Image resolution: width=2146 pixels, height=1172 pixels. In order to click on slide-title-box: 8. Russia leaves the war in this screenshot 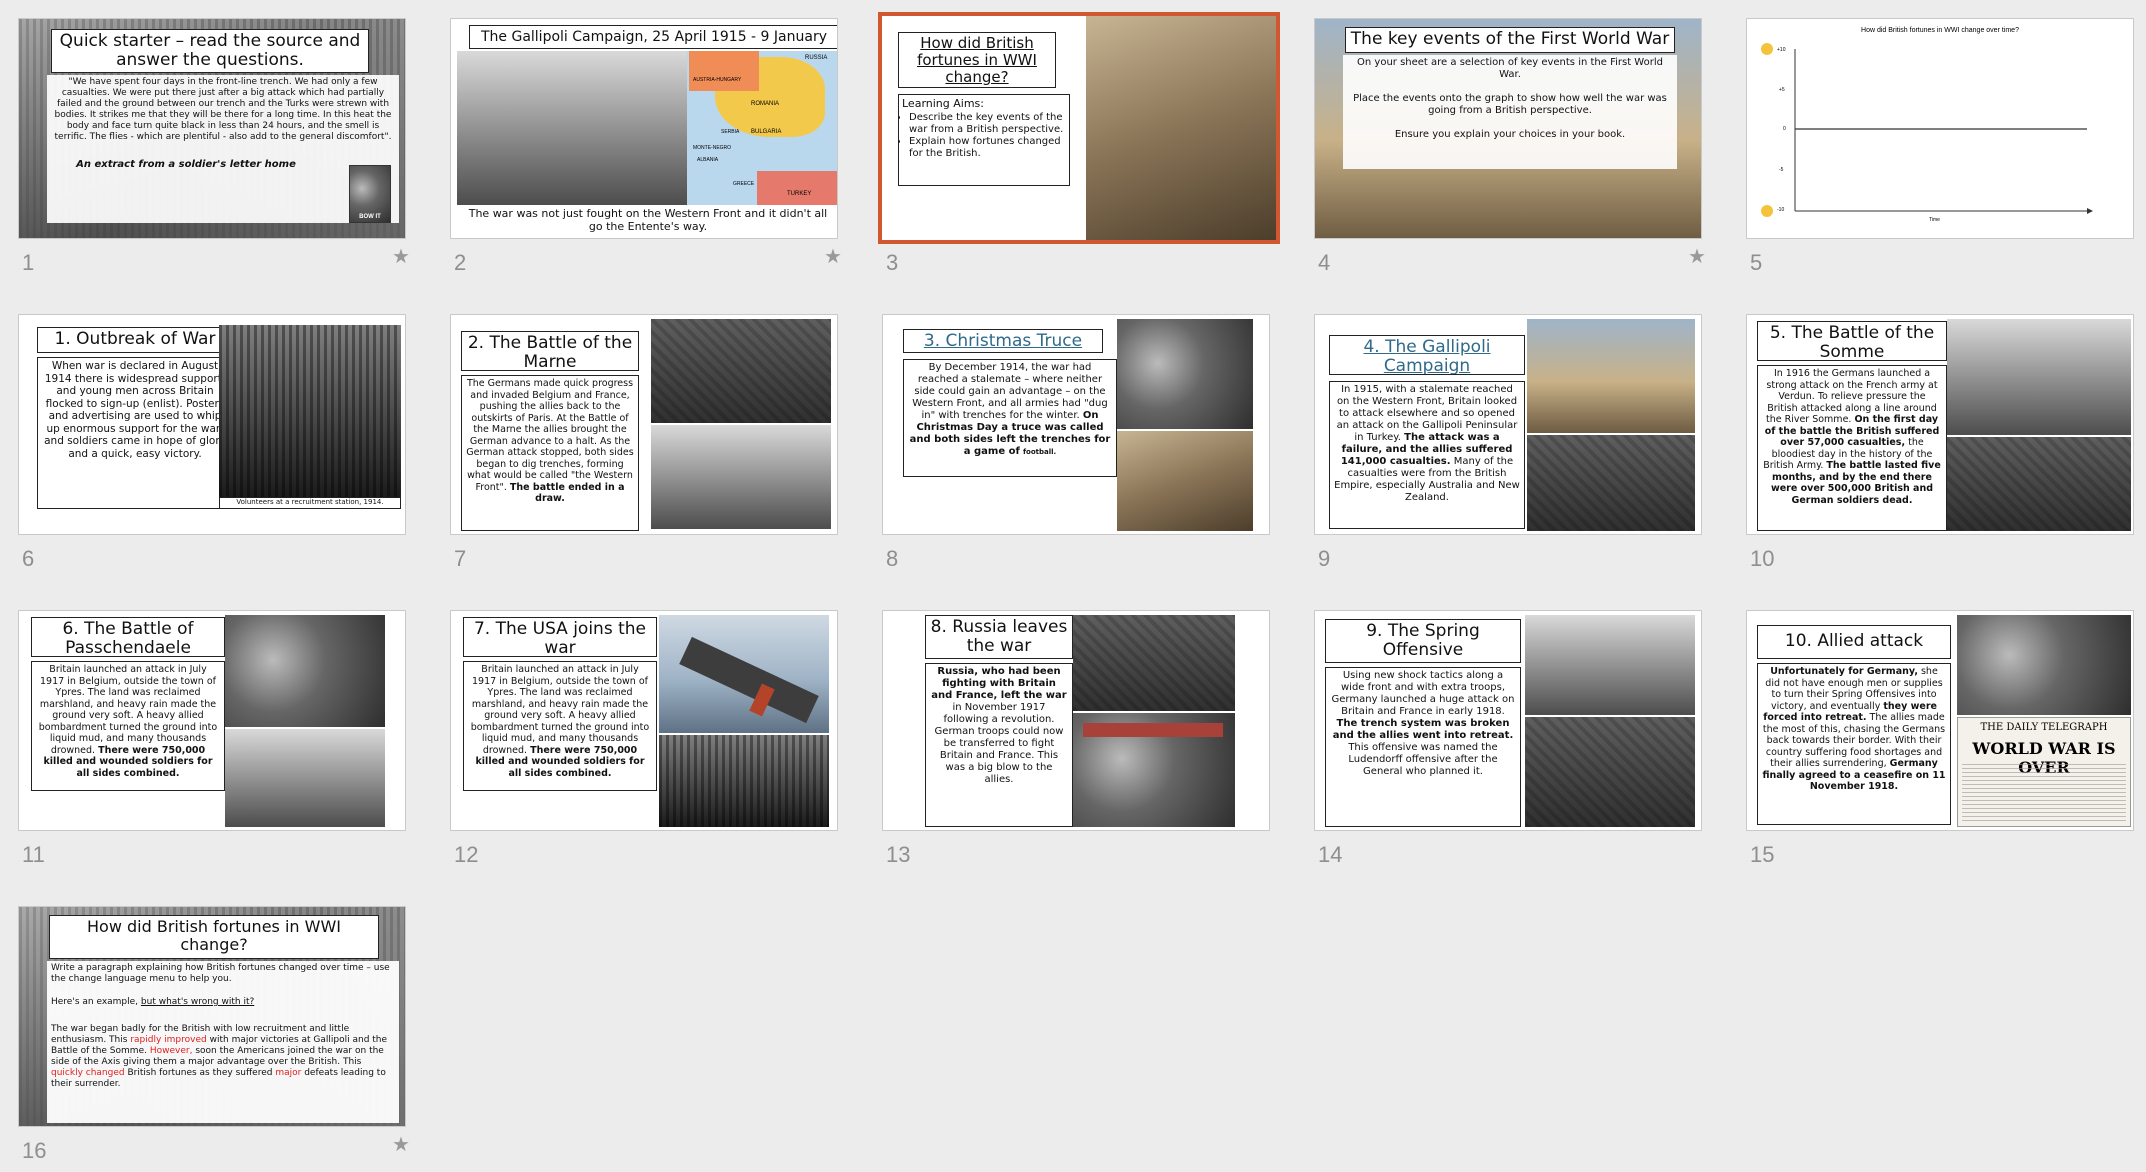, I will do `click(999, 637)`.